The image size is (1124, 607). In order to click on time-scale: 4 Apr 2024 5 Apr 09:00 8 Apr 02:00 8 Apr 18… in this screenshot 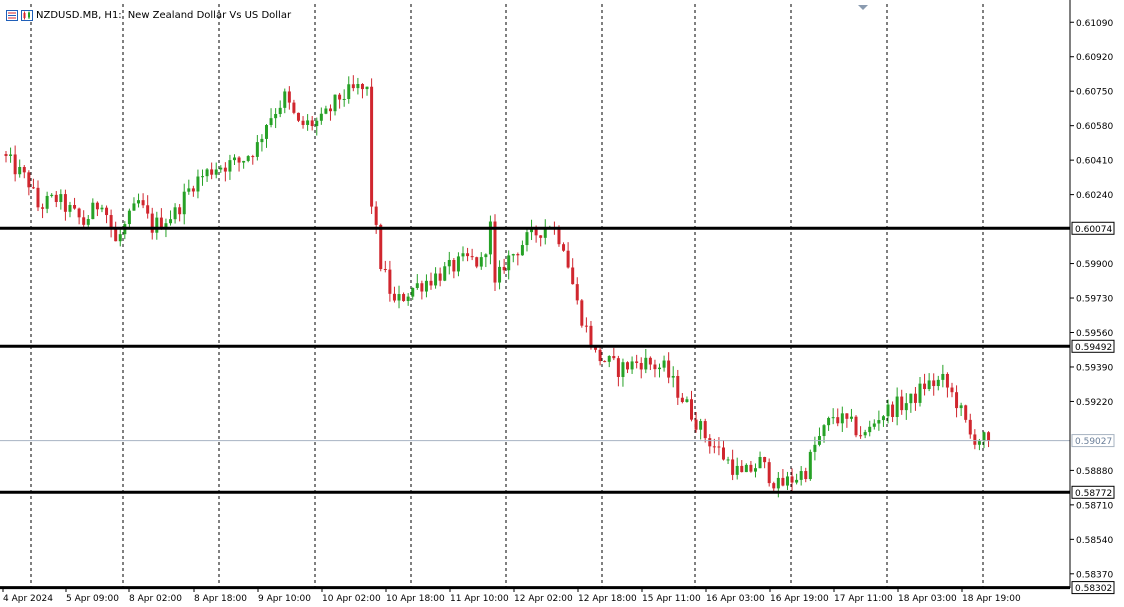, I will do `click(511, 596)`.